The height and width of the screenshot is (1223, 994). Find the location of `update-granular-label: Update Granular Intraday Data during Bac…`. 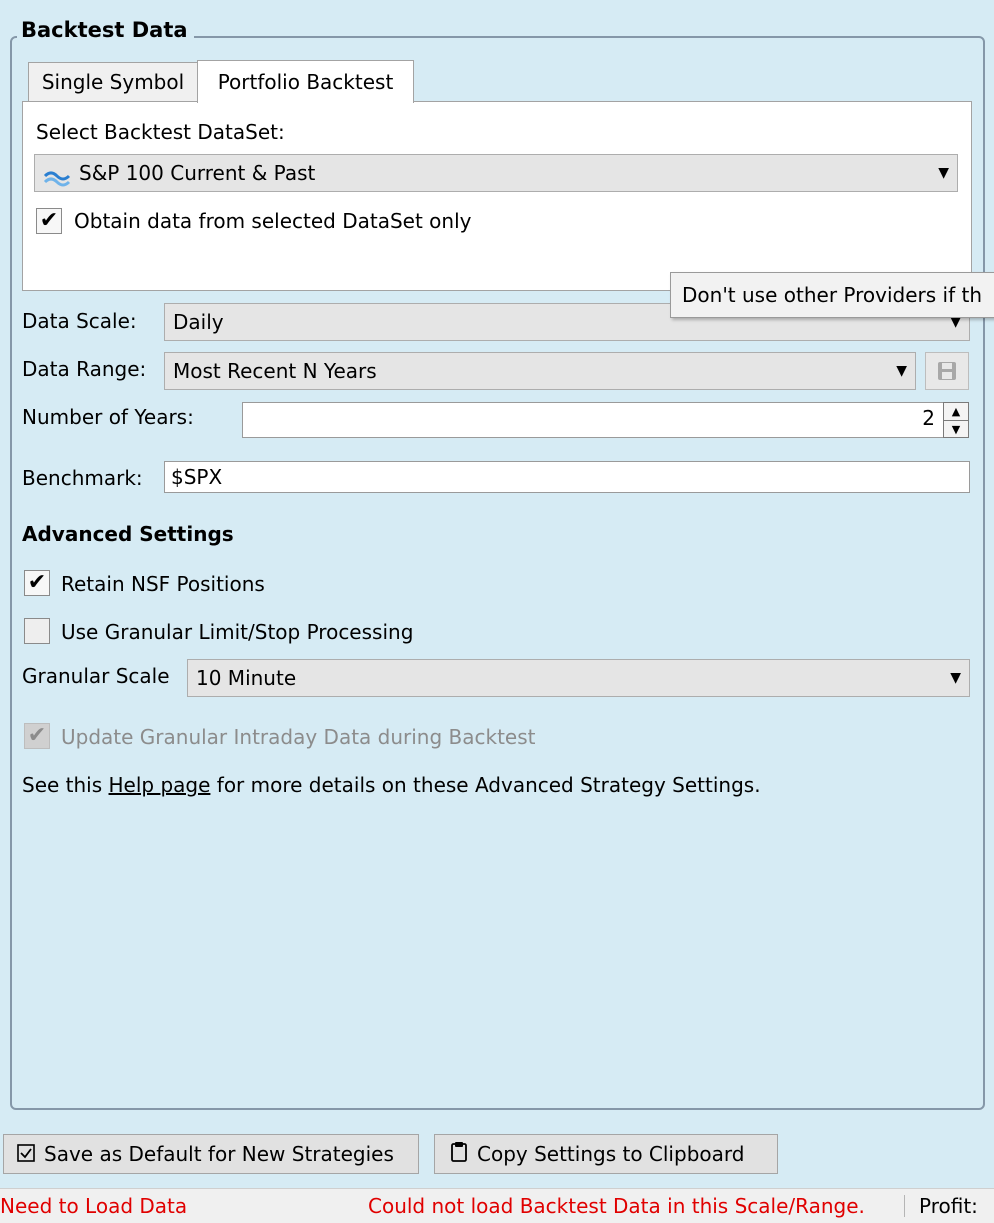

update-granular-label: Update Granular Intraday Data during Bac… is located at coordinates (298, 737).